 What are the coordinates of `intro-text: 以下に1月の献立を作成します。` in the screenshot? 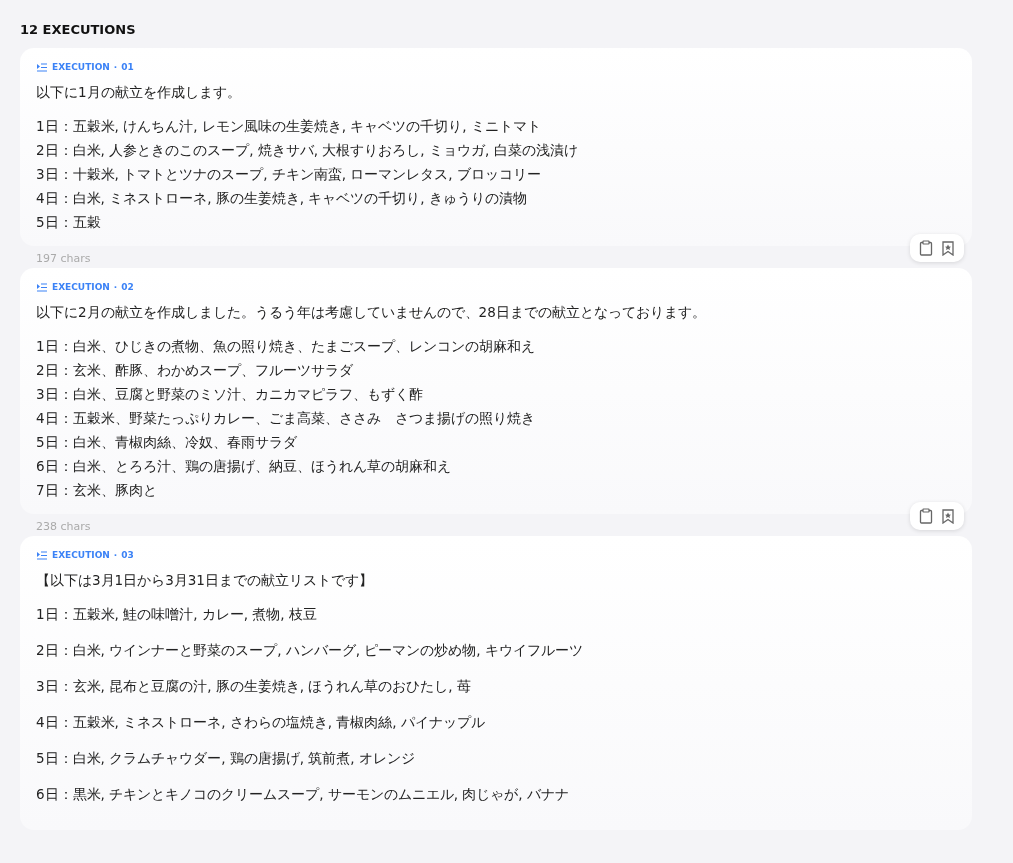 It's located at (139, 92).